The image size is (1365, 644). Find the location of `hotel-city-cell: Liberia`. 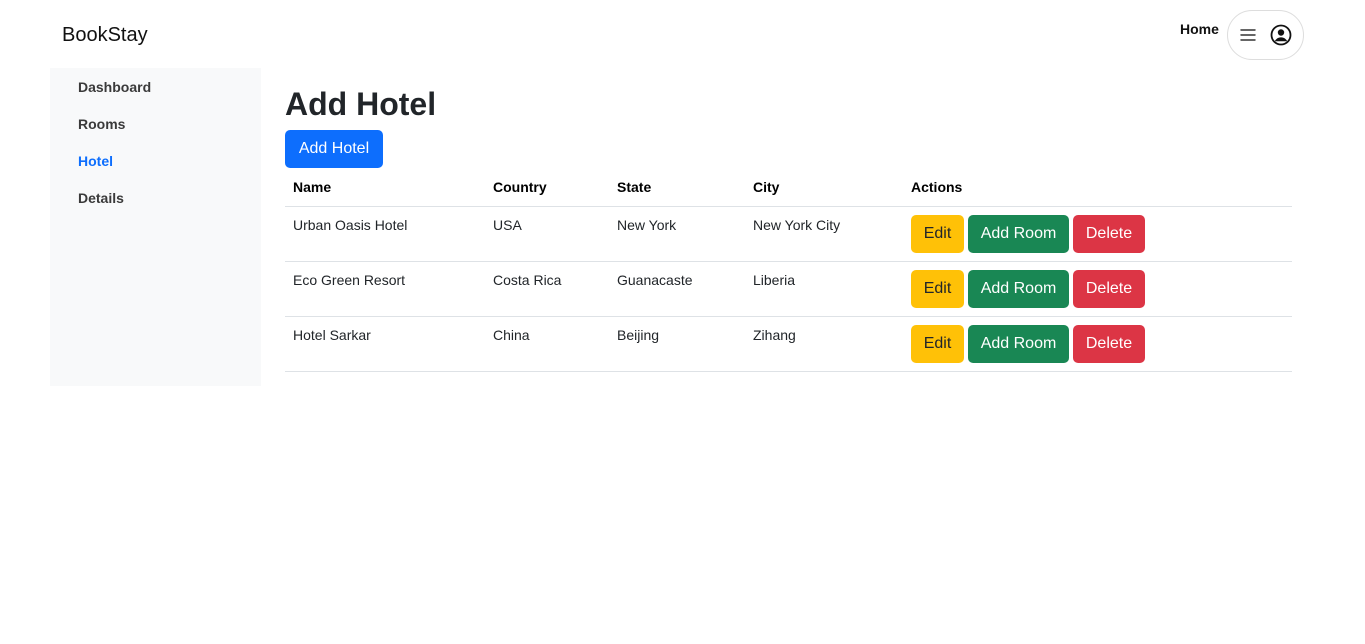

hotel-city-cell: Liberia is located at coordinates (824, 289).